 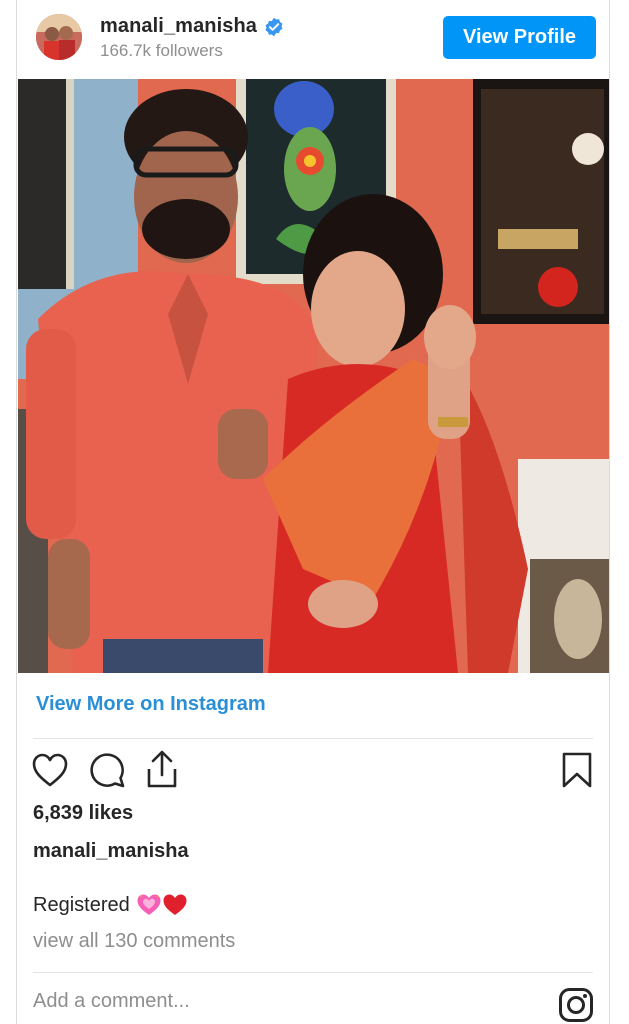 What do you see at coordinates (107, 770) in the screenshot?
I see `comment-bubble-icon` at bounding box center [107, 770].